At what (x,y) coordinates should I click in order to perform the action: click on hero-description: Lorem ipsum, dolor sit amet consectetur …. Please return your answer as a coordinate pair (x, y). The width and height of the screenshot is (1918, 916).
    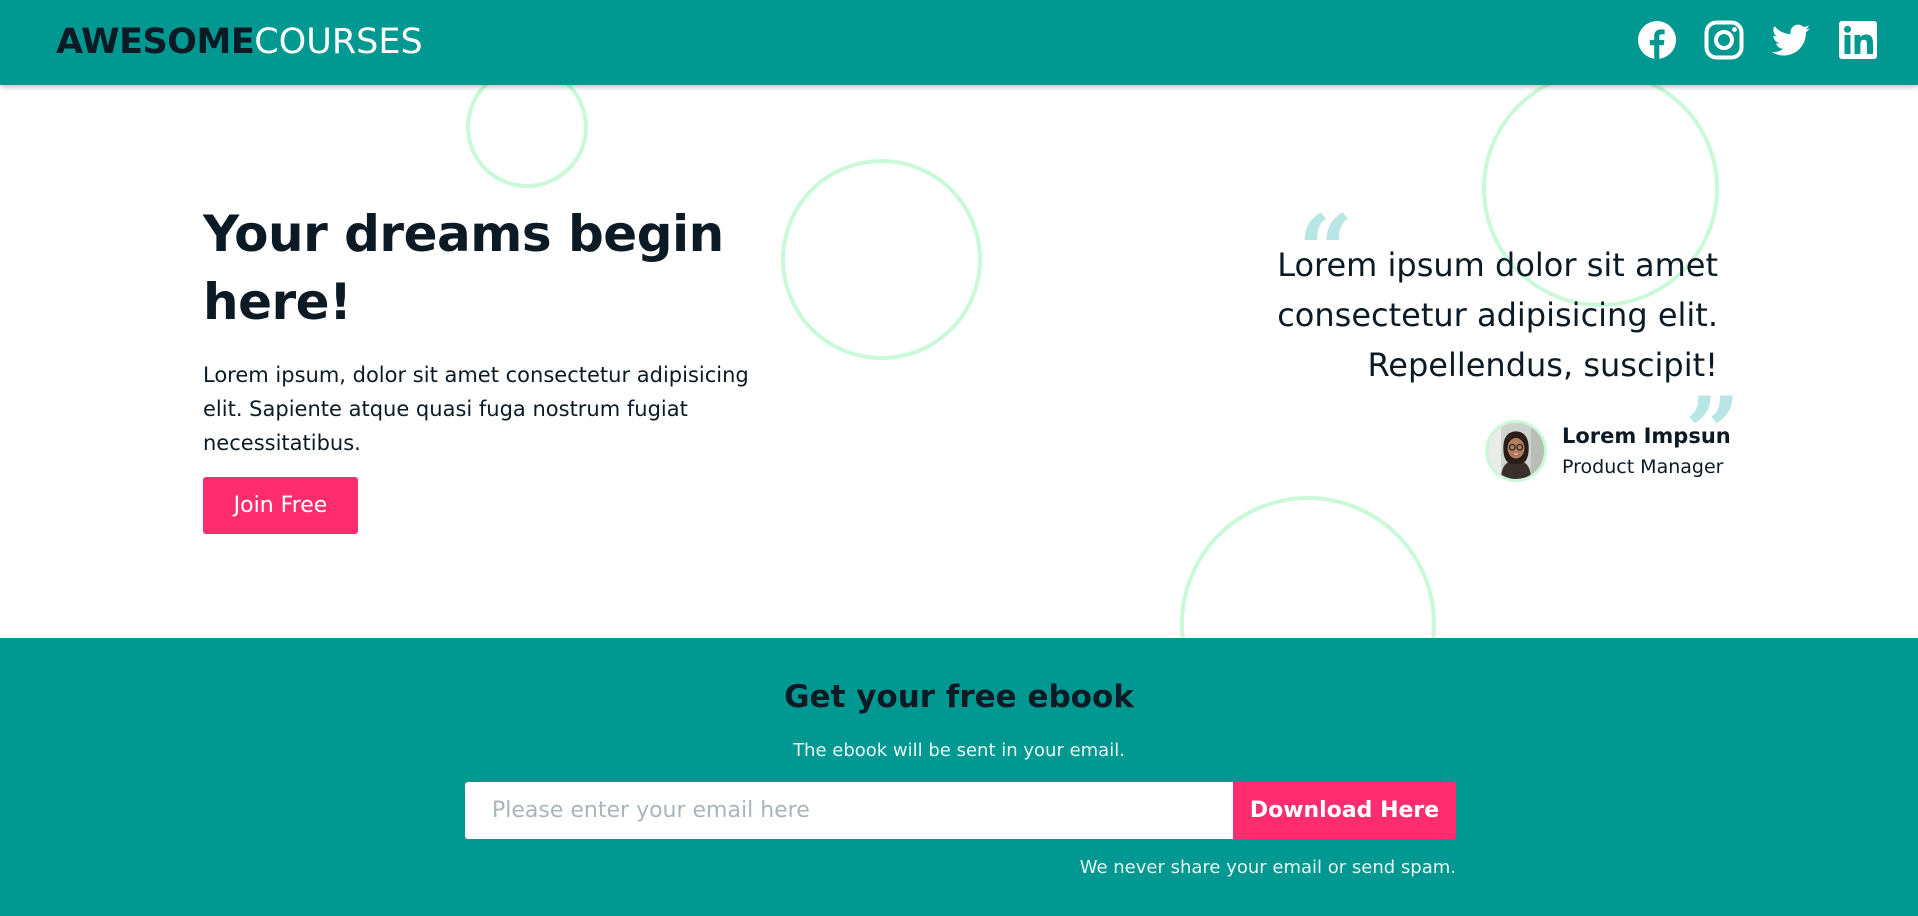
    Looking at the image, I should click on (476, 409).